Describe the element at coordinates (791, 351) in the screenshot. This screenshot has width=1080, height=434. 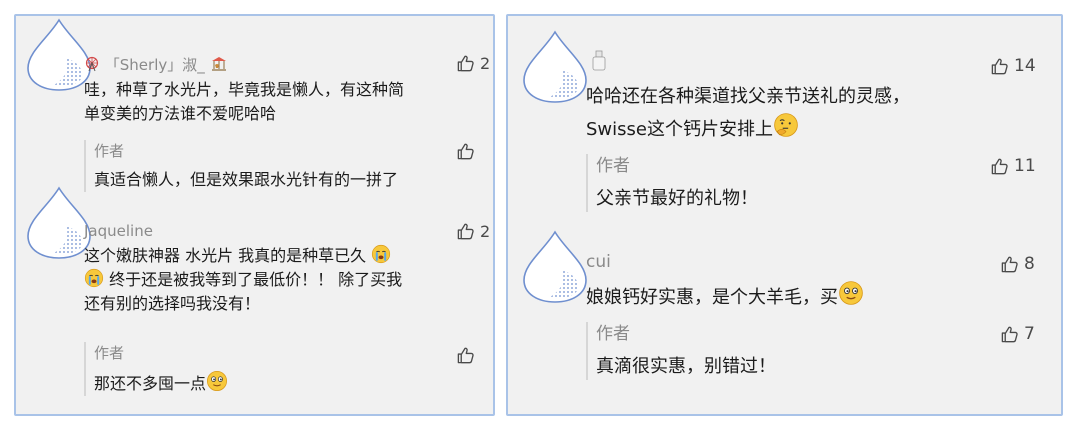
I see `author-reply: 作者 真滴很实惠，别错过！` at that location.